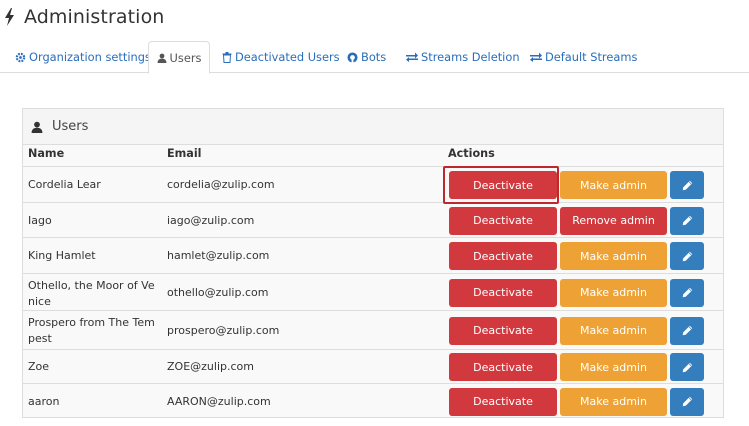 The image size is (749, 426). Describe the element at coordinates (91, 293) in the screenshot. I see `user-name: Othello, the Moor of Venice` at that location.